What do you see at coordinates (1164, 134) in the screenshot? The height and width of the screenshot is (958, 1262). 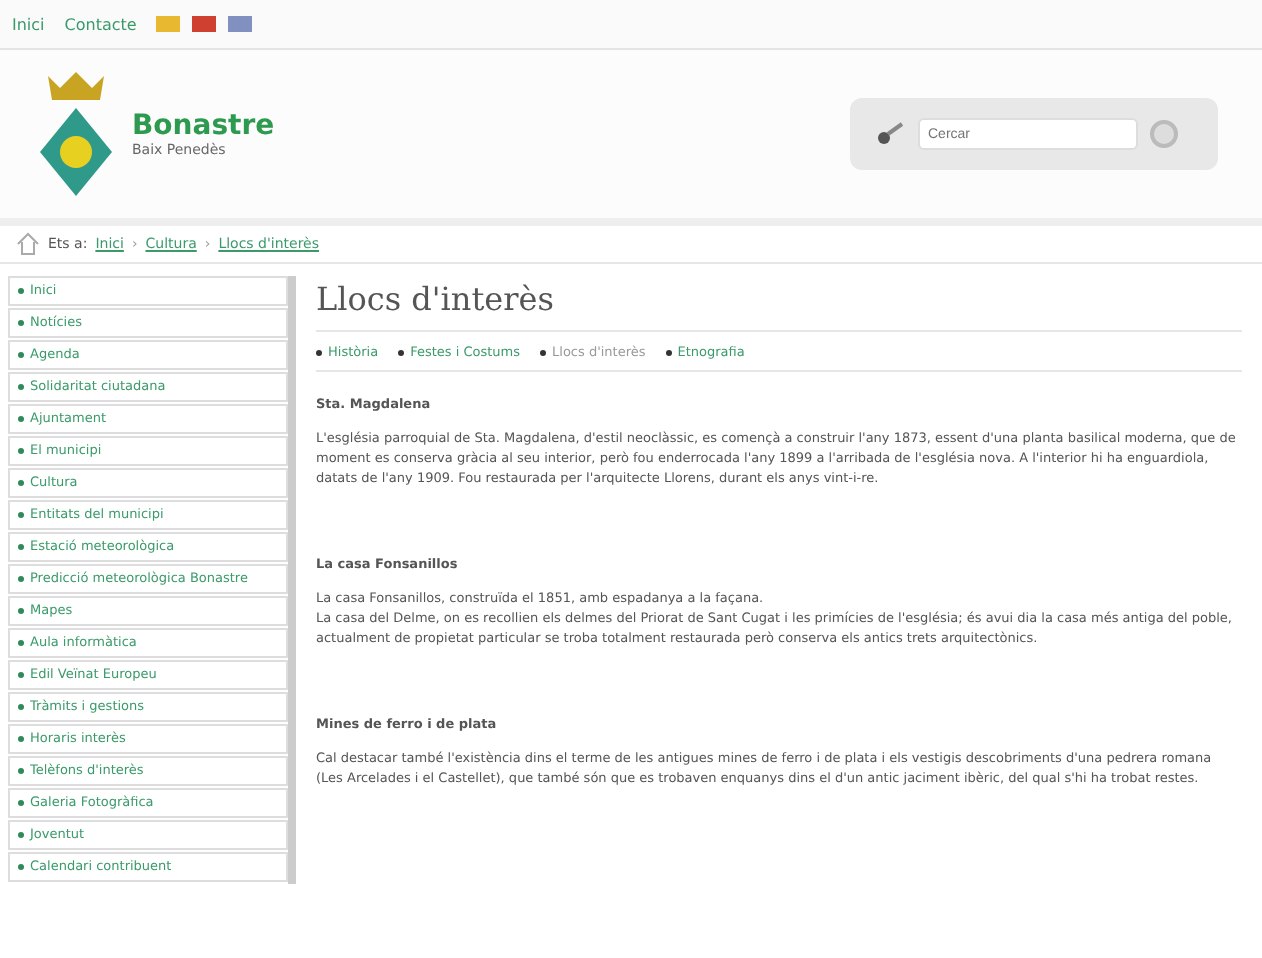 I see `search-button` at bounding box center [1164, 134].